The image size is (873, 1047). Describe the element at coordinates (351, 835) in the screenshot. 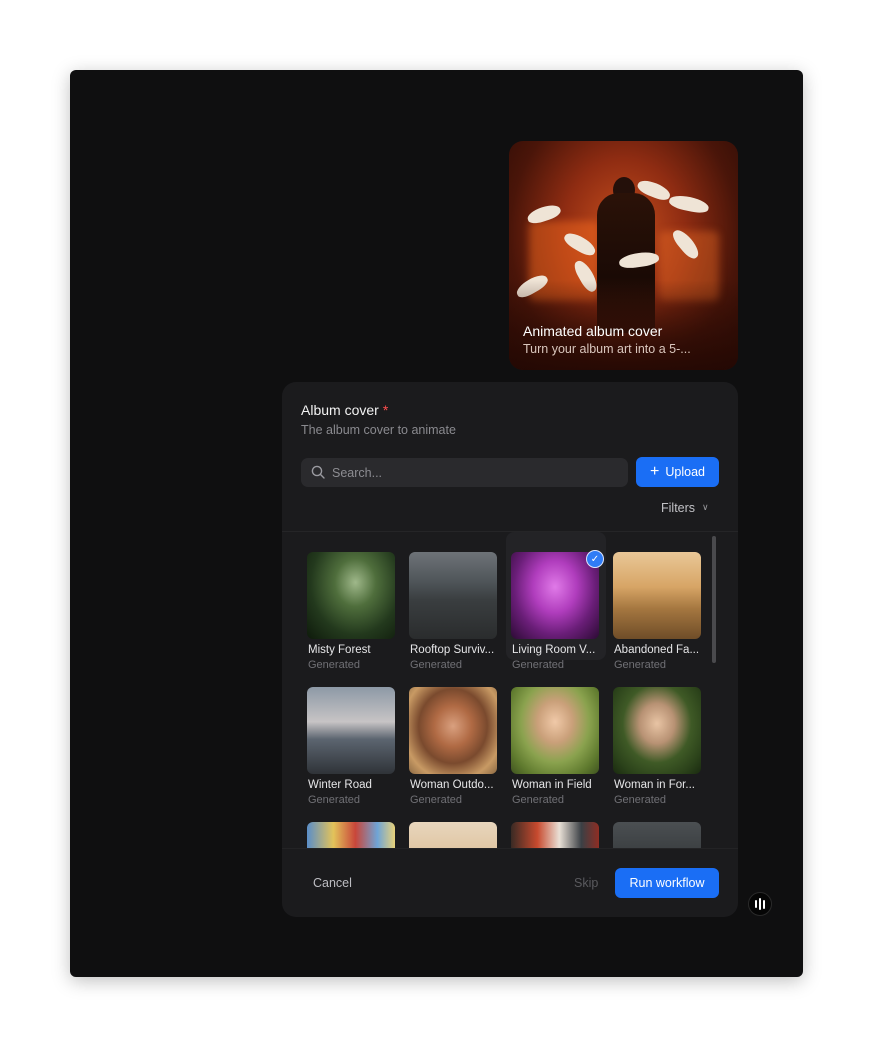

I see `carnival-thumbnail` at that location.